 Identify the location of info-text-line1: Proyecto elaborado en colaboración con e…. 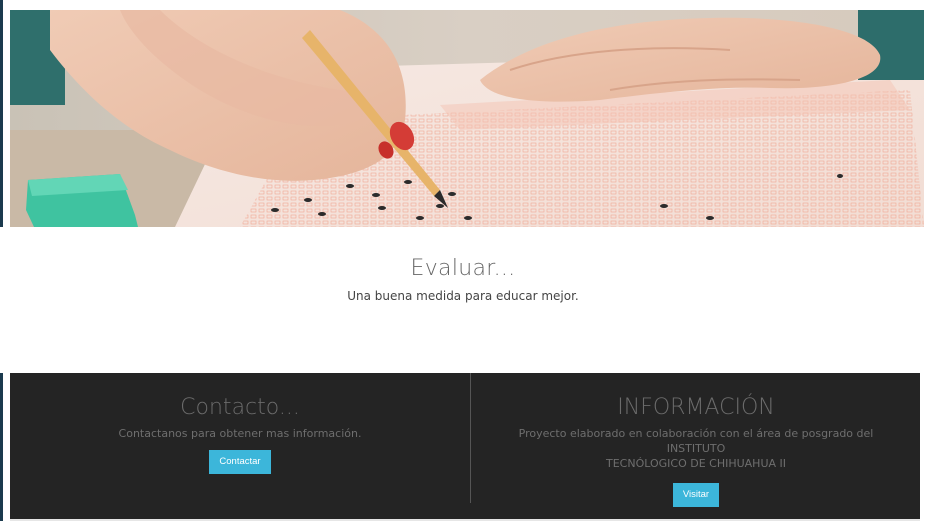
(696, 441).